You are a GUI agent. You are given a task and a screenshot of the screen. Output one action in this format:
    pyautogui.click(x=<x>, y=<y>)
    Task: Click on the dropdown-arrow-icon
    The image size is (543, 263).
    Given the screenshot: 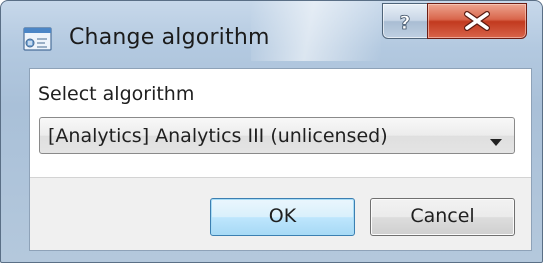 What is the action you would take?
    pyautogui.click(x=496, y=141)
    